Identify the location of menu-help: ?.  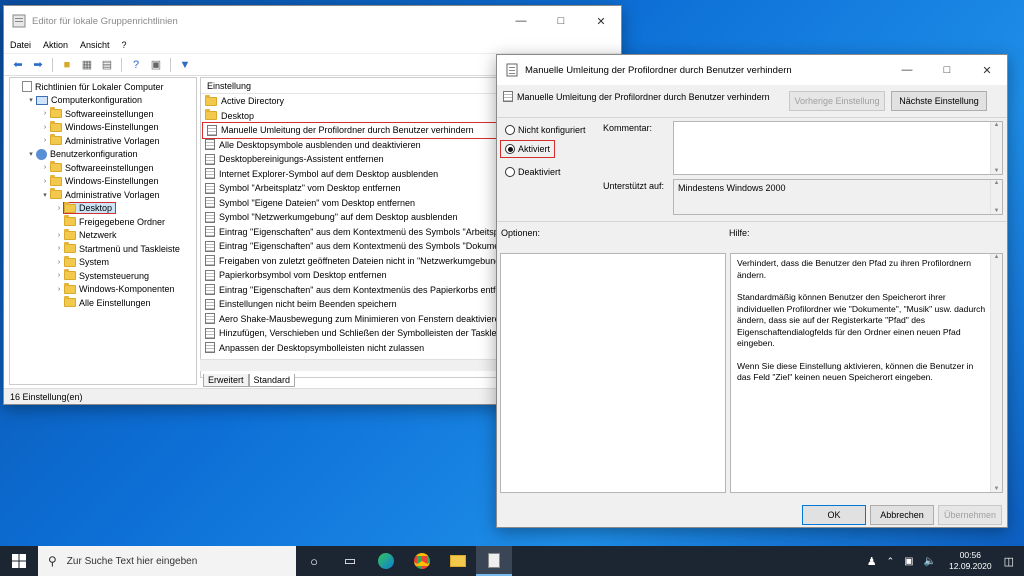
(124, 45).